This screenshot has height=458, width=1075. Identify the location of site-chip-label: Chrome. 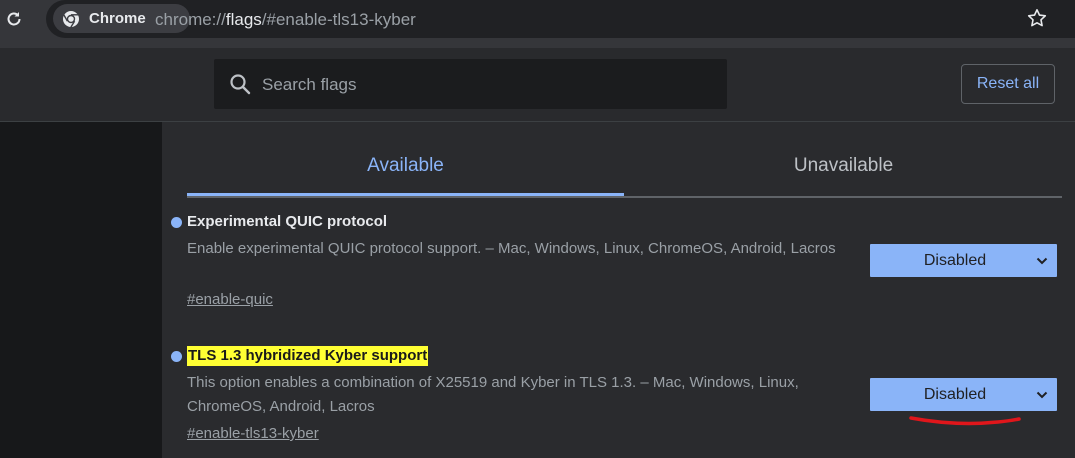
(117, 18).